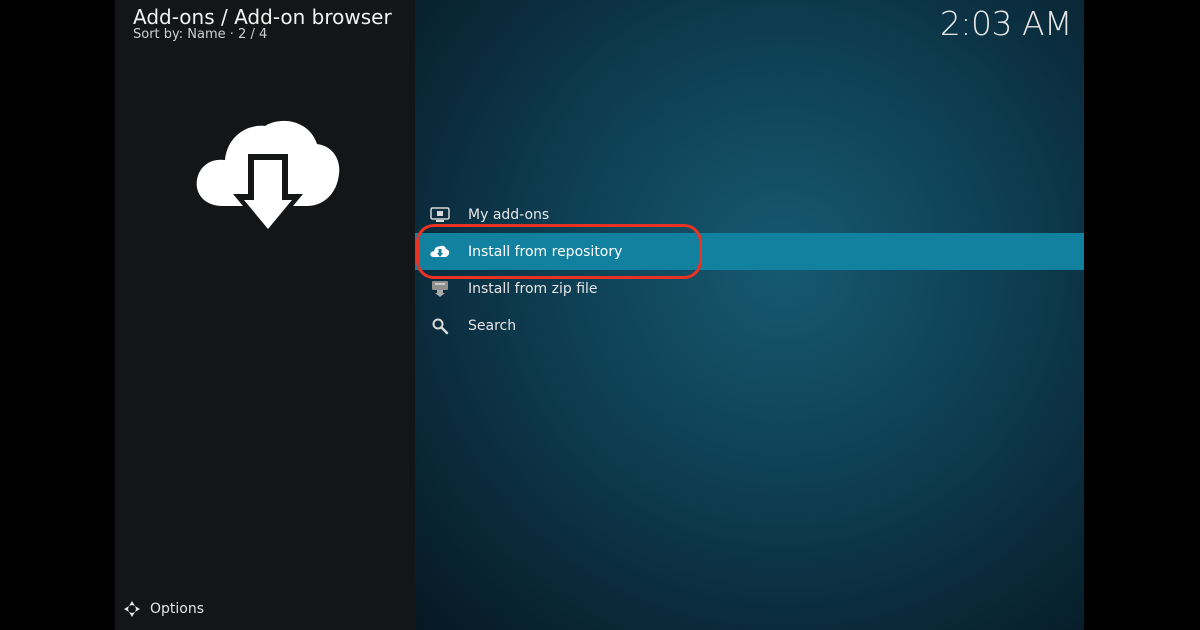  I want to click on menu-item-install-from-zip-file: Install from zip file, so click(749, 288).